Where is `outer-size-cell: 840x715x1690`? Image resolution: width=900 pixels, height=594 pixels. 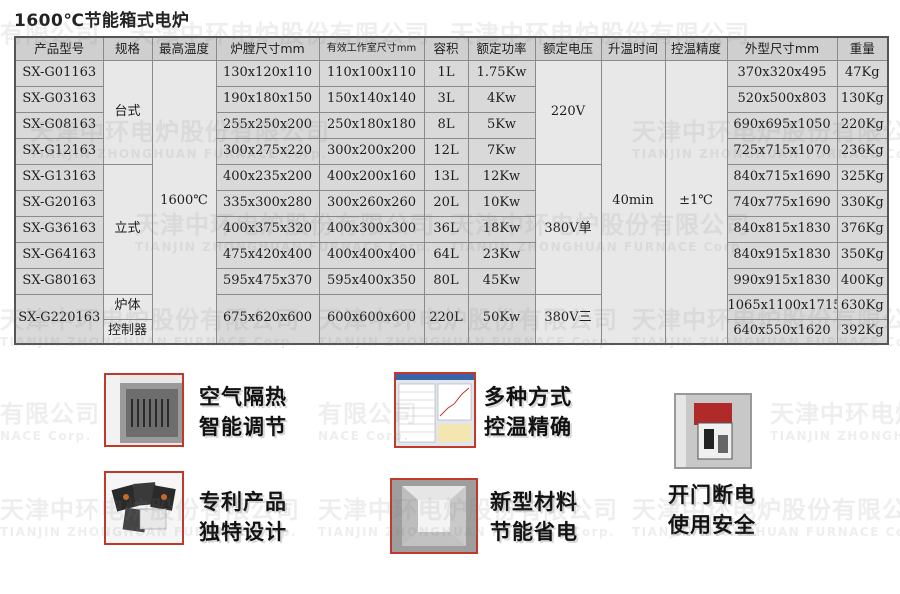
outer-size-cell: 840x715x1690 is located at coordinates (782, 177).